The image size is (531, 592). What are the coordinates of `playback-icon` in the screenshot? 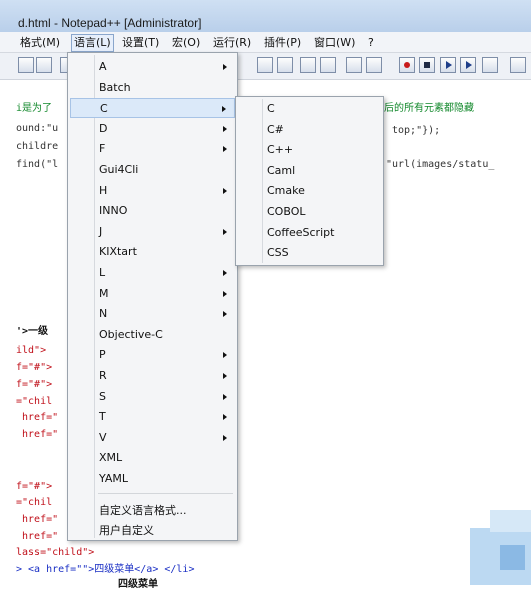 It's located at (448, 65).